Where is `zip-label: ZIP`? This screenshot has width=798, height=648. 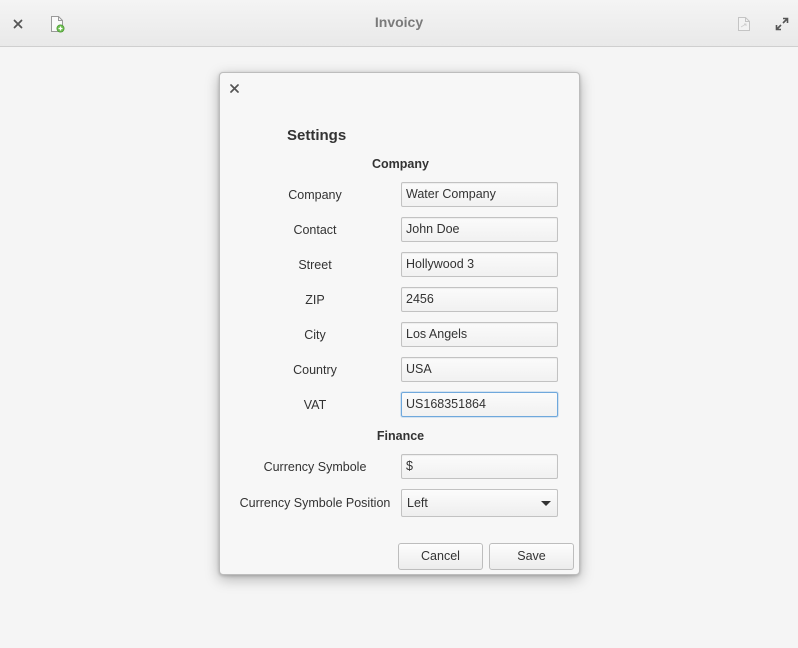
zip-label: ZIP is located at coordinates (315, 300).